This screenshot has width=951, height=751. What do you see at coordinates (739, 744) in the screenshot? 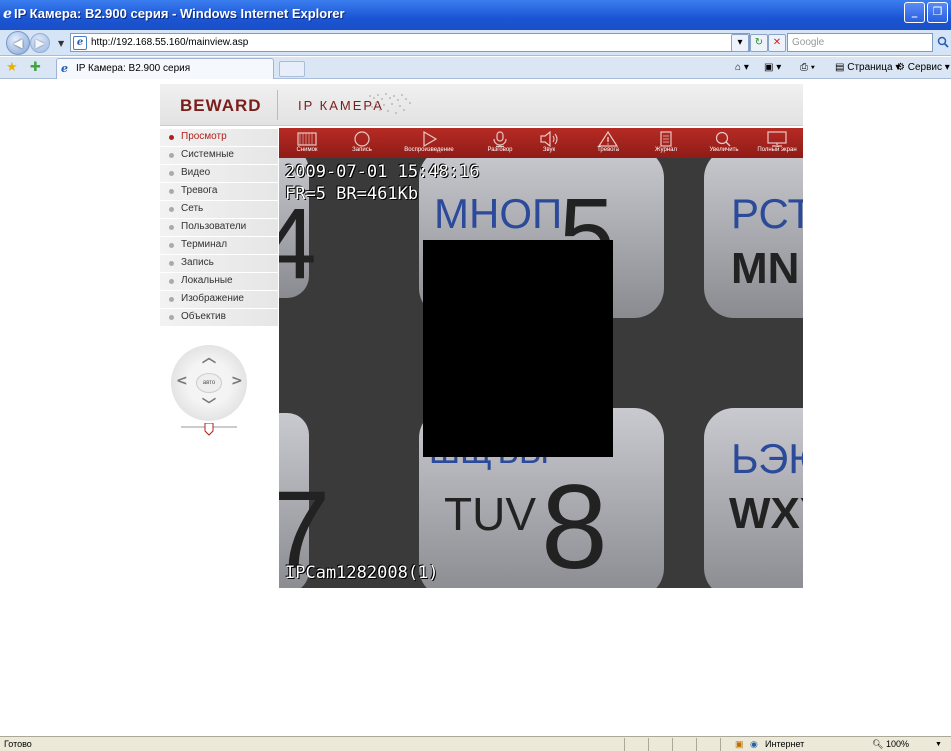
I see `protected-mode-icon: ▣` at bounding box center [739, 744].